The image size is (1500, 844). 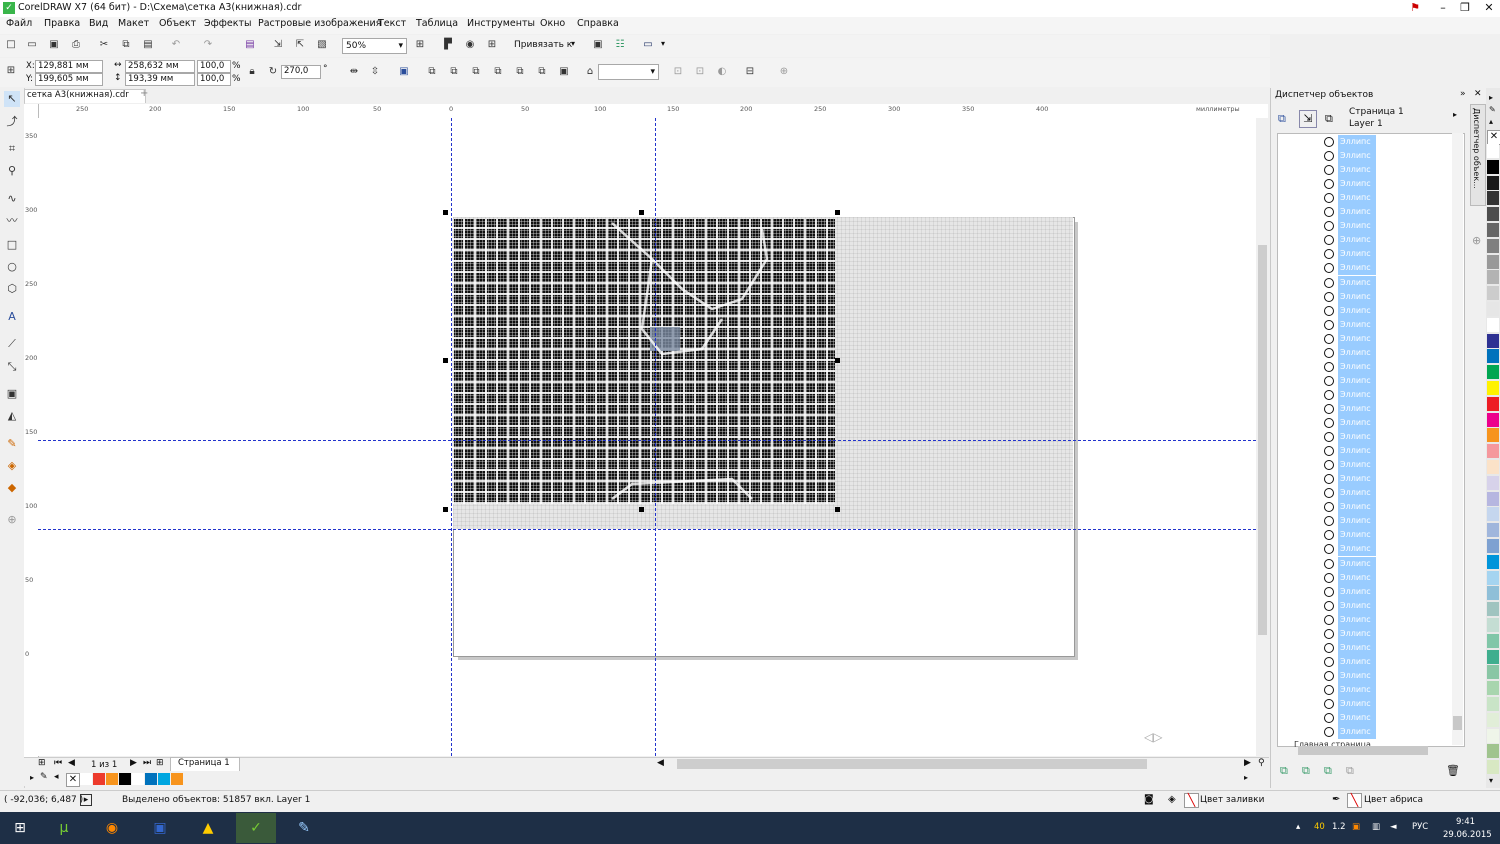 What do you see at coordinates (1465, 8) in the screenshot?
I see `maximize-button: ❐` at bounding box center [1465, 8].